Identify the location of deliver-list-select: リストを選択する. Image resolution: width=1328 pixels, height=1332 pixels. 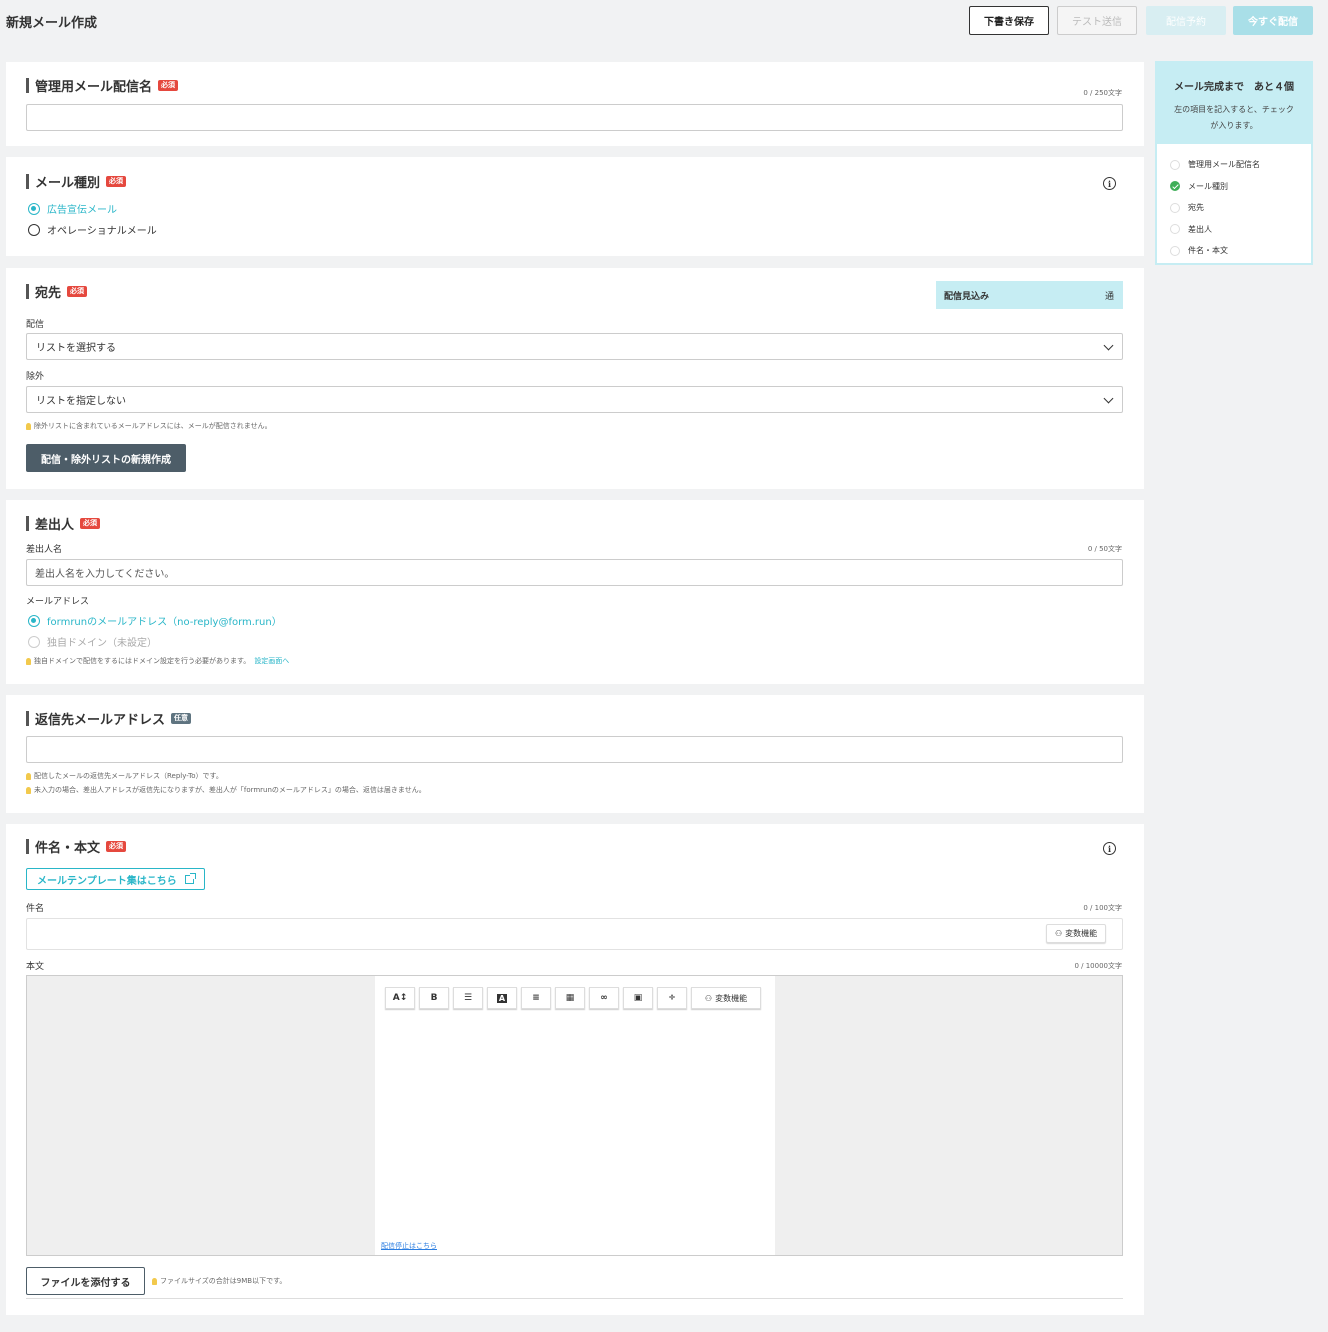
(574, 346).